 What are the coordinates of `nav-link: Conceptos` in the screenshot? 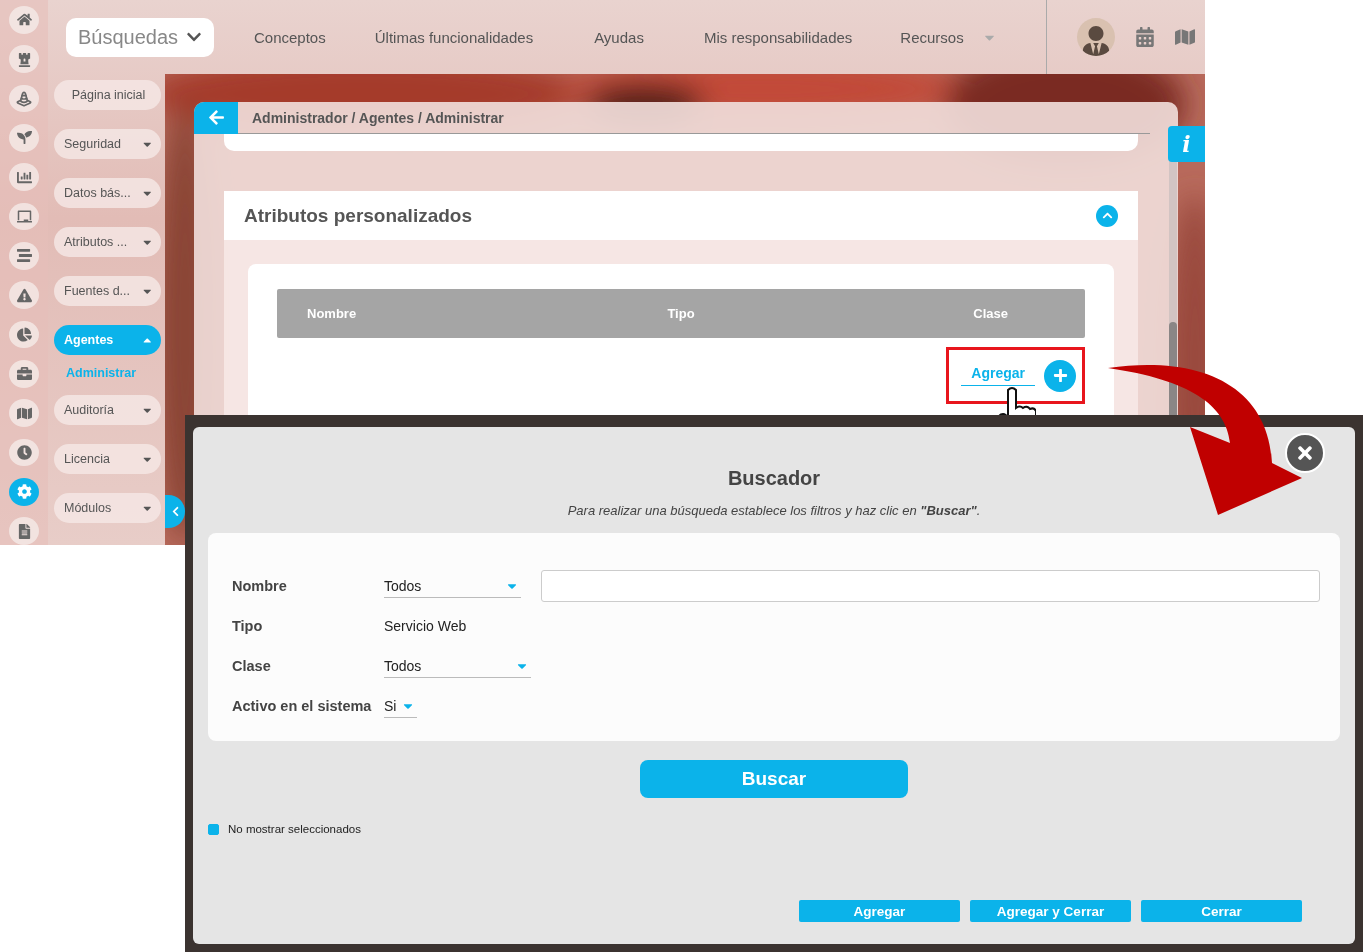 It's located at (290, 37).